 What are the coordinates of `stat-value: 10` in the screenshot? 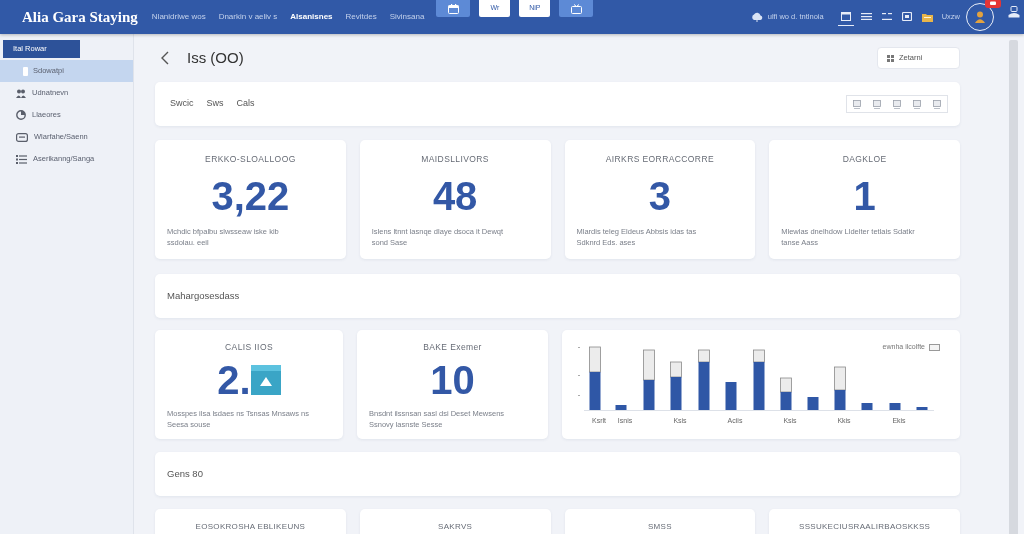 It's located at (452, 379).